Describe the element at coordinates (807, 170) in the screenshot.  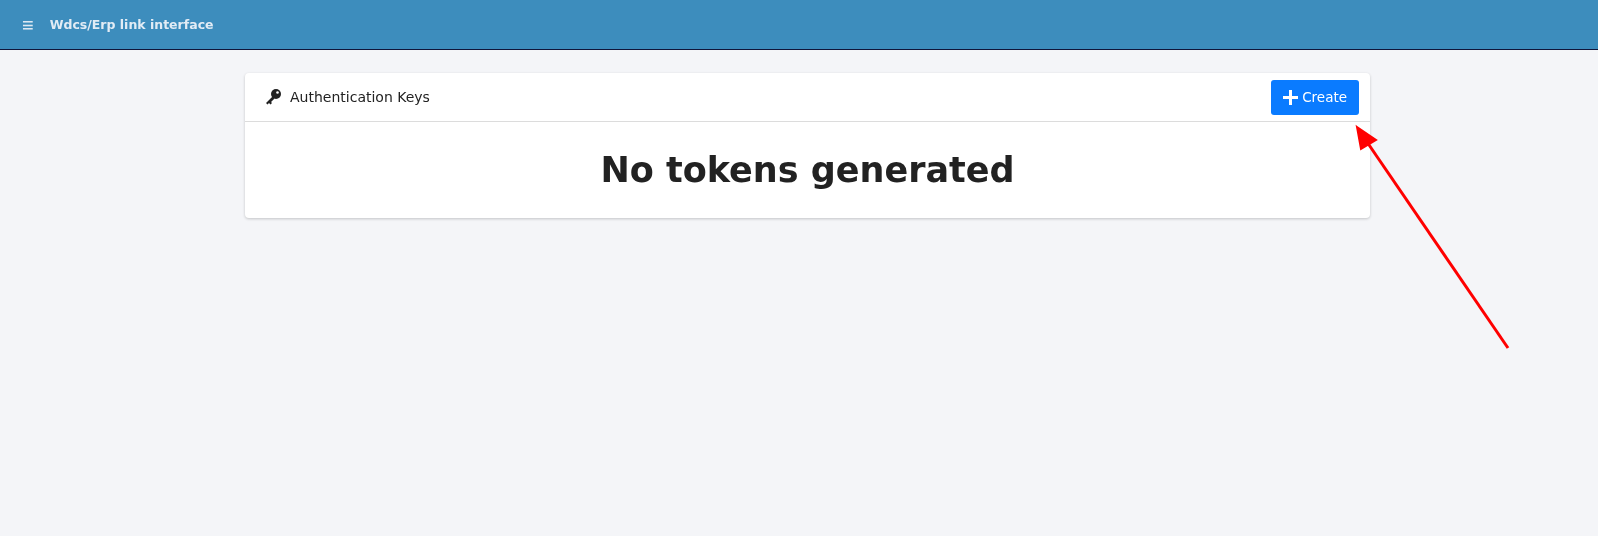
I see `empty-message: No tokens generated` at that location.